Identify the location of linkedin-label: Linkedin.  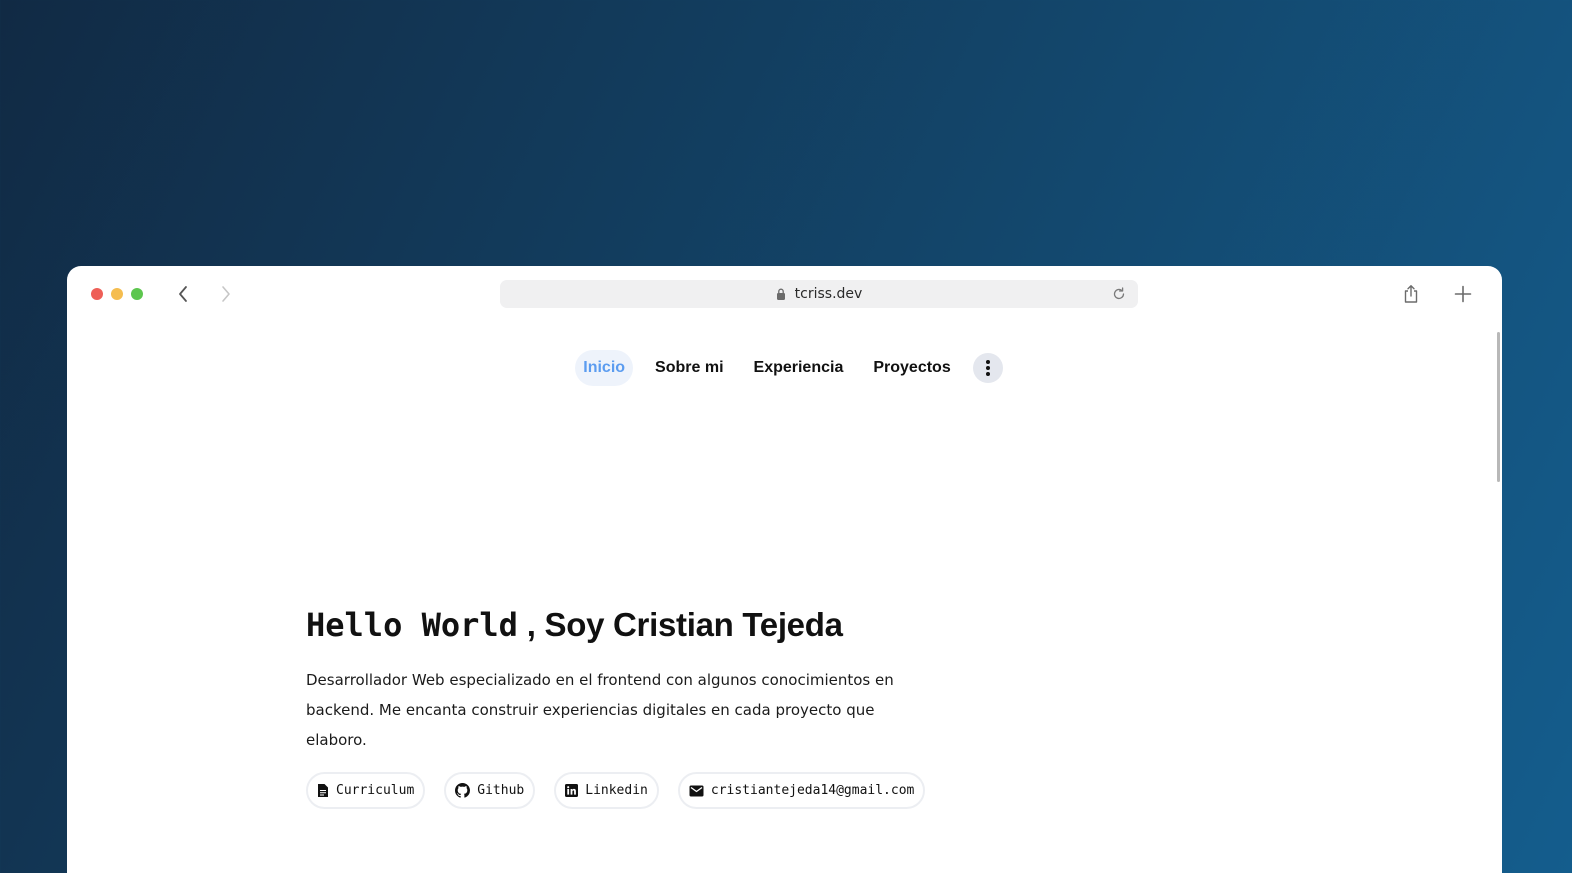
(616, 790).